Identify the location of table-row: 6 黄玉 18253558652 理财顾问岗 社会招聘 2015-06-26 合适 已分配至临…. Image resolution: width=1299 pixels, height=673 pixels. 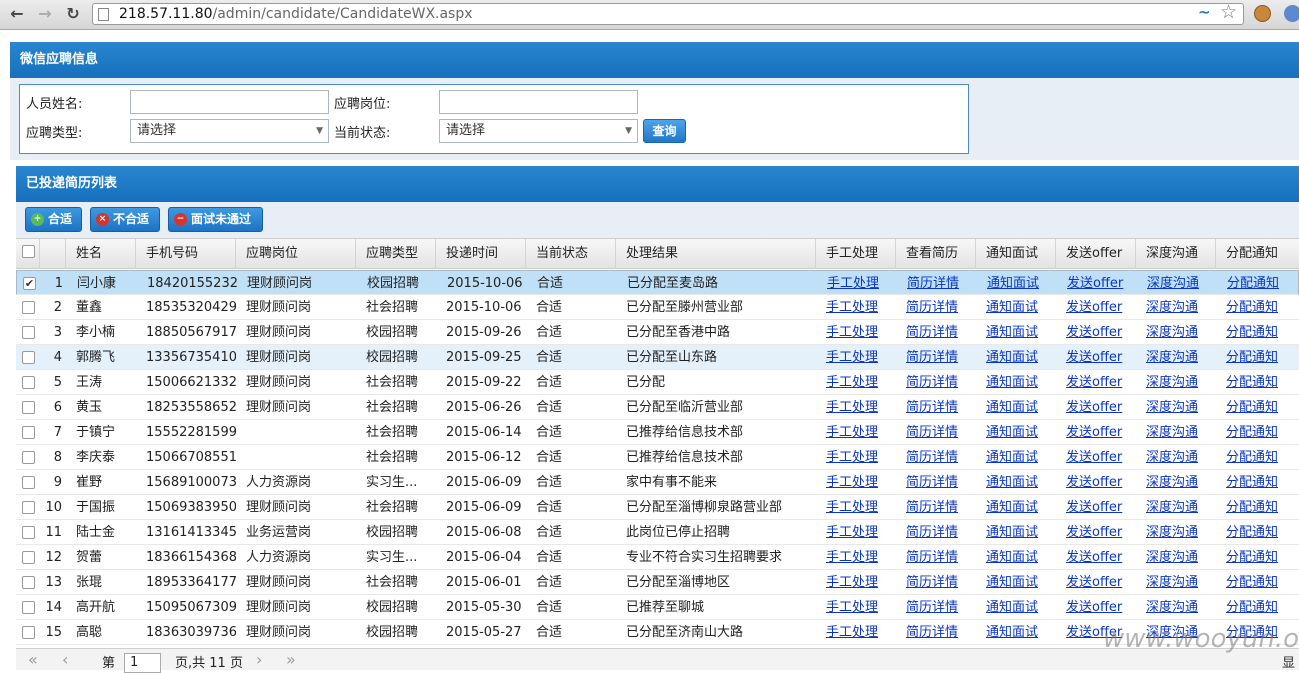
(657, 407).